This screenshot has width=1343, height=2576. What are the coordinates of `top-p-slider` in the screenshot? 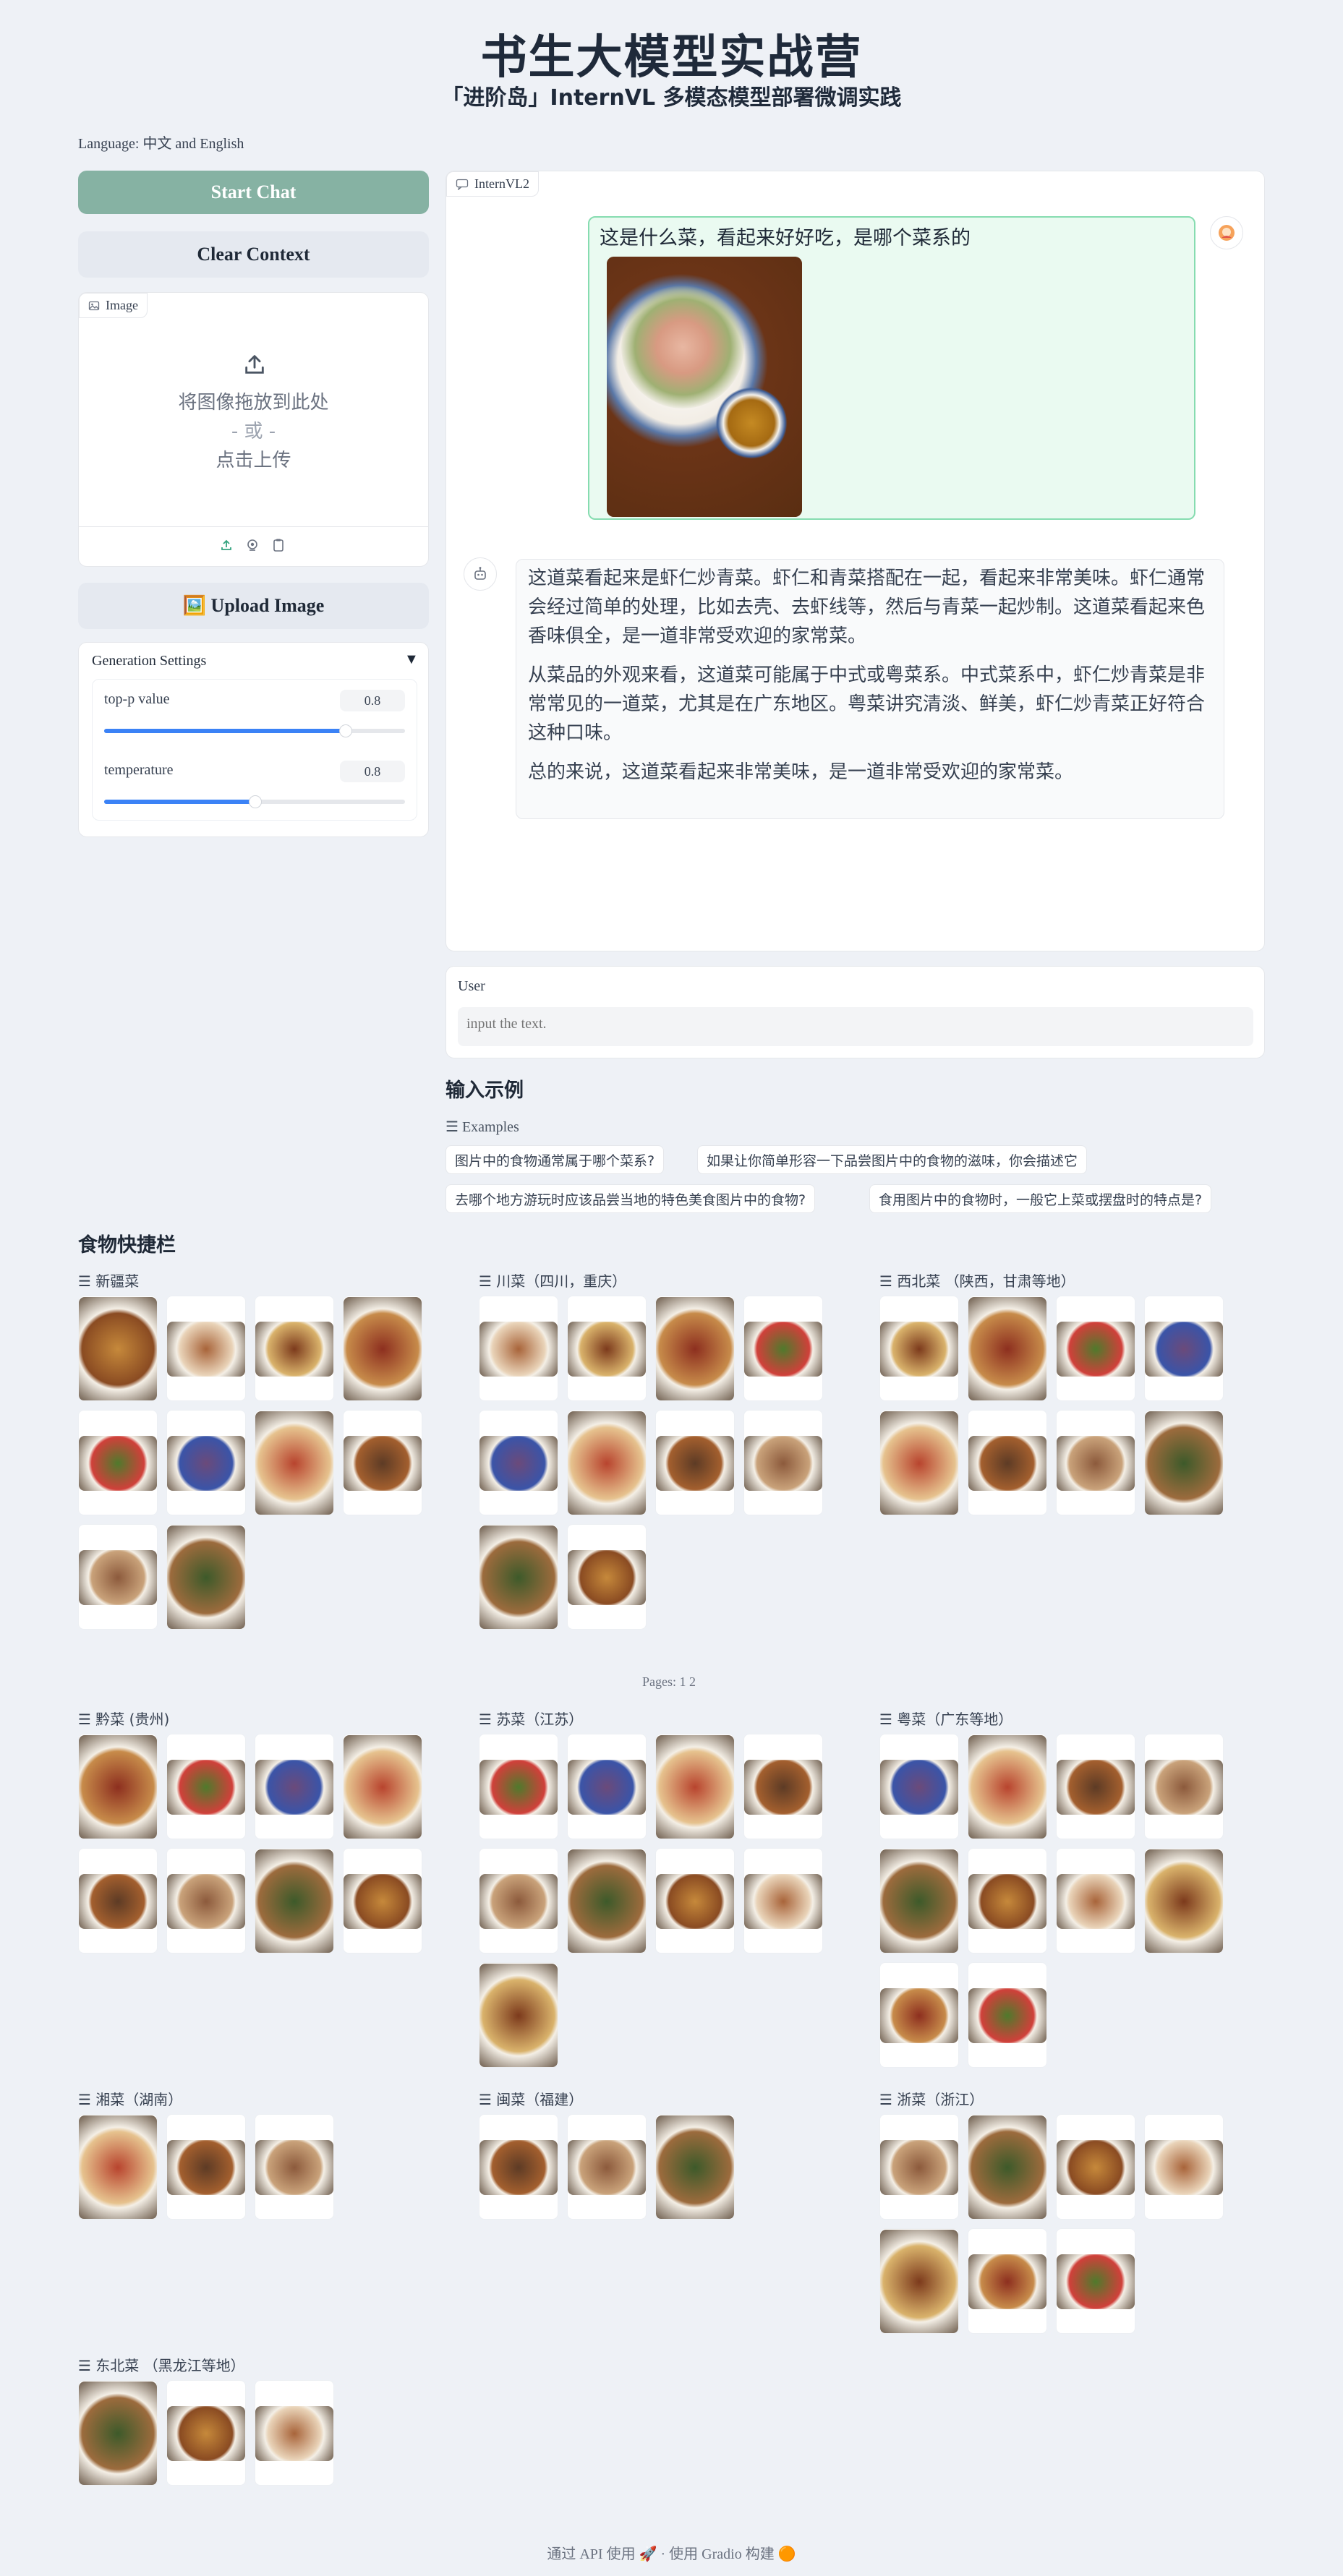 It's located at (255, 730).